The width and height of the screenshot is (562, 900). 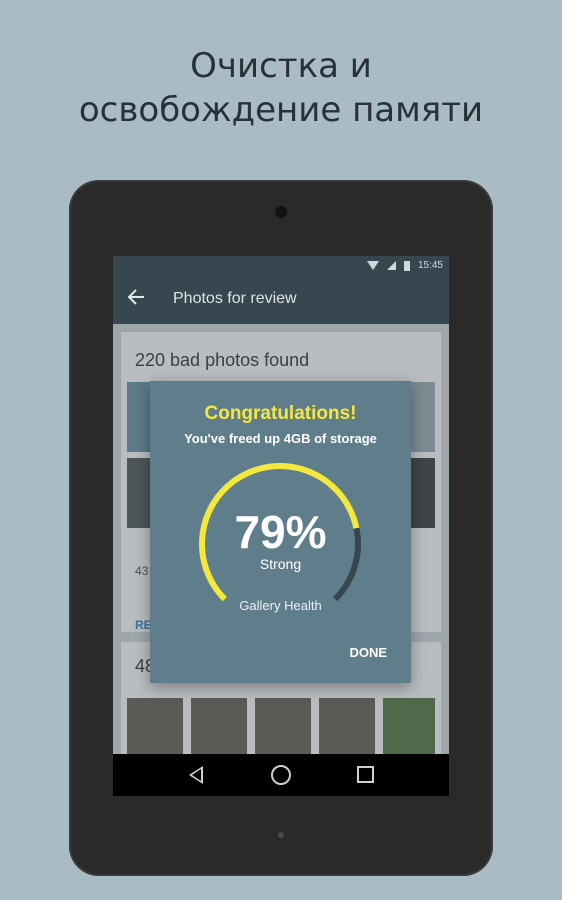 What do you see at coordinates (280, 564) in the screenshot?
I see `gauge-status: Strong` at bounding box center [280, 564].